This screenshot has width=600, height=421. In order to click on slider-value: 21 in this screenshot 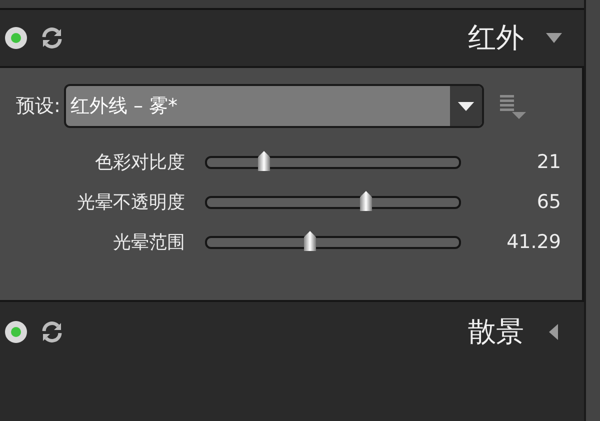, I will do `click(548, 162)`.